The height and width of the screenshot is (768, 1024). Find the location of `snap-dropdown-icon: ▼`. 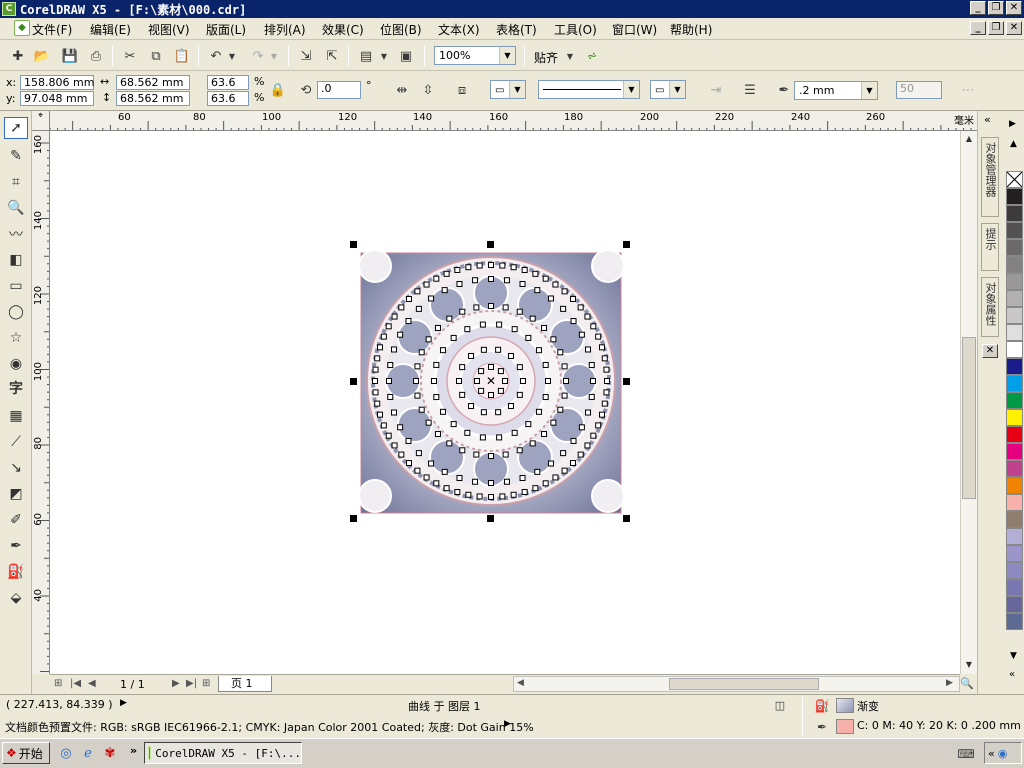

snap-dropdown-icon: ▼ is located at coordinates (570, 56).